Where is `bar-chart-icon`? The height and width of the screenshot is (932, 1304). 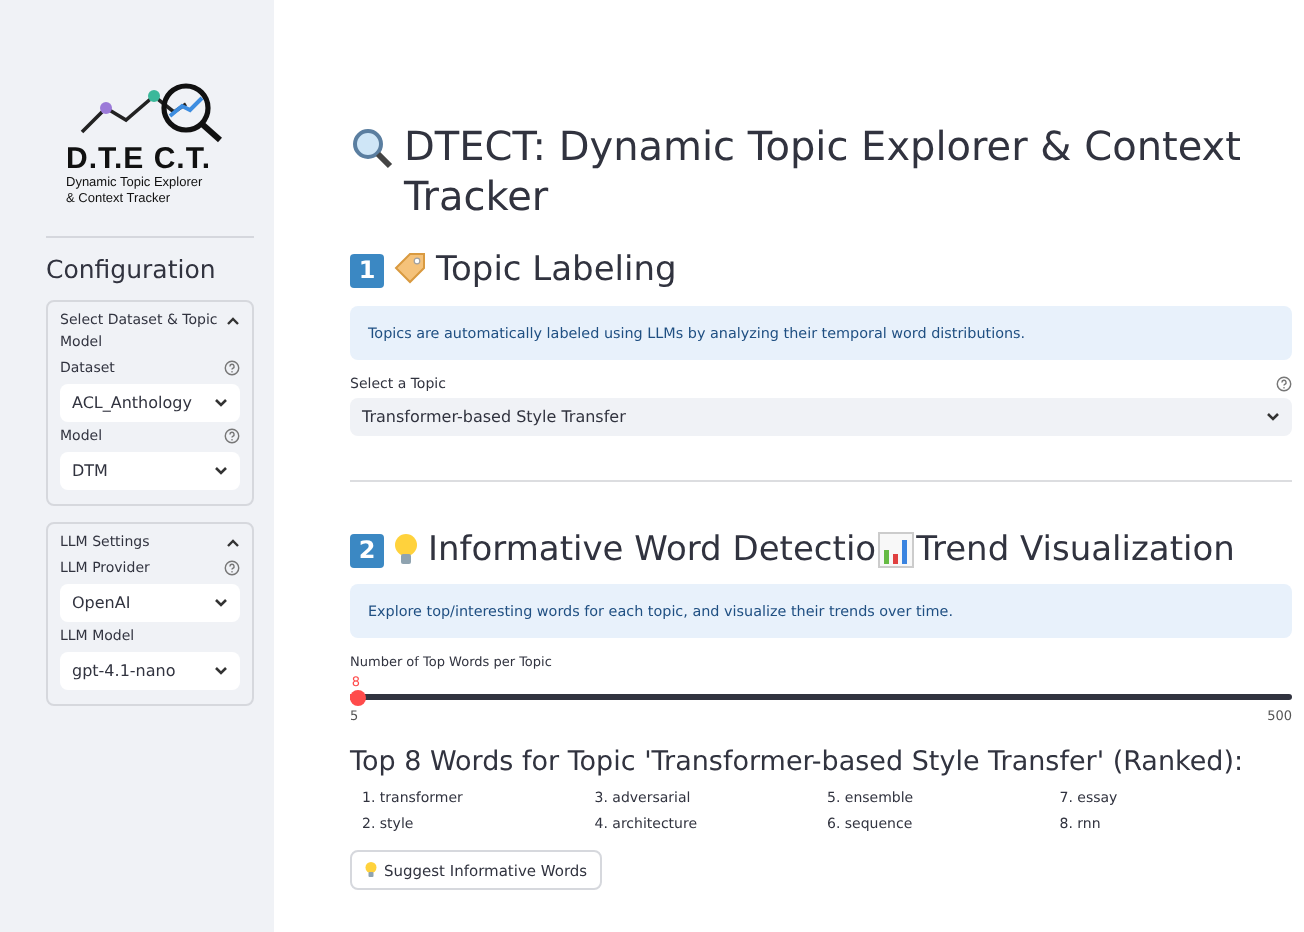 bar-chart-icon is located at coordinates (896, 550).